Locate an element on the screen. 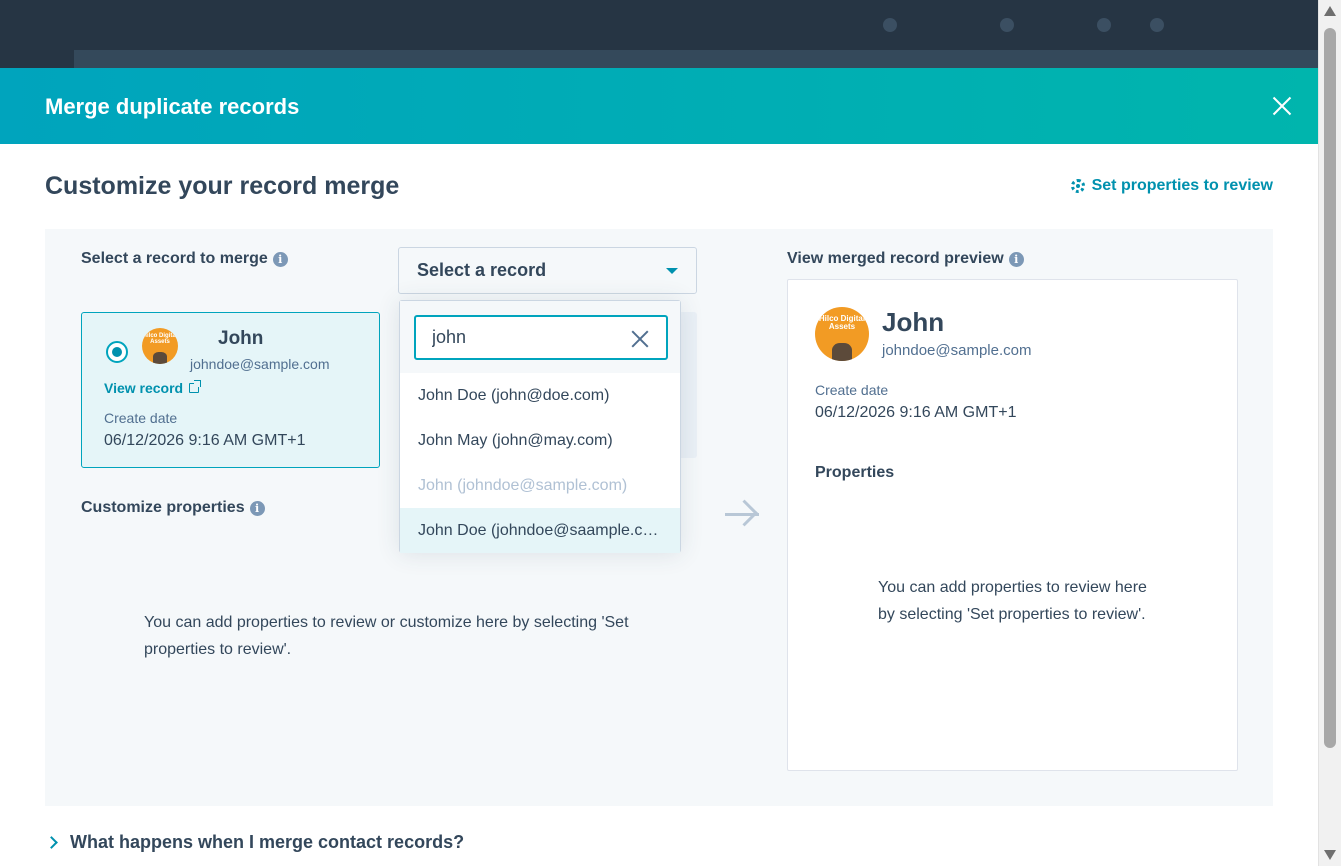 The width and height of the screenshot is (1341, 866). preview-name: John is located at coordinates (913, 322).